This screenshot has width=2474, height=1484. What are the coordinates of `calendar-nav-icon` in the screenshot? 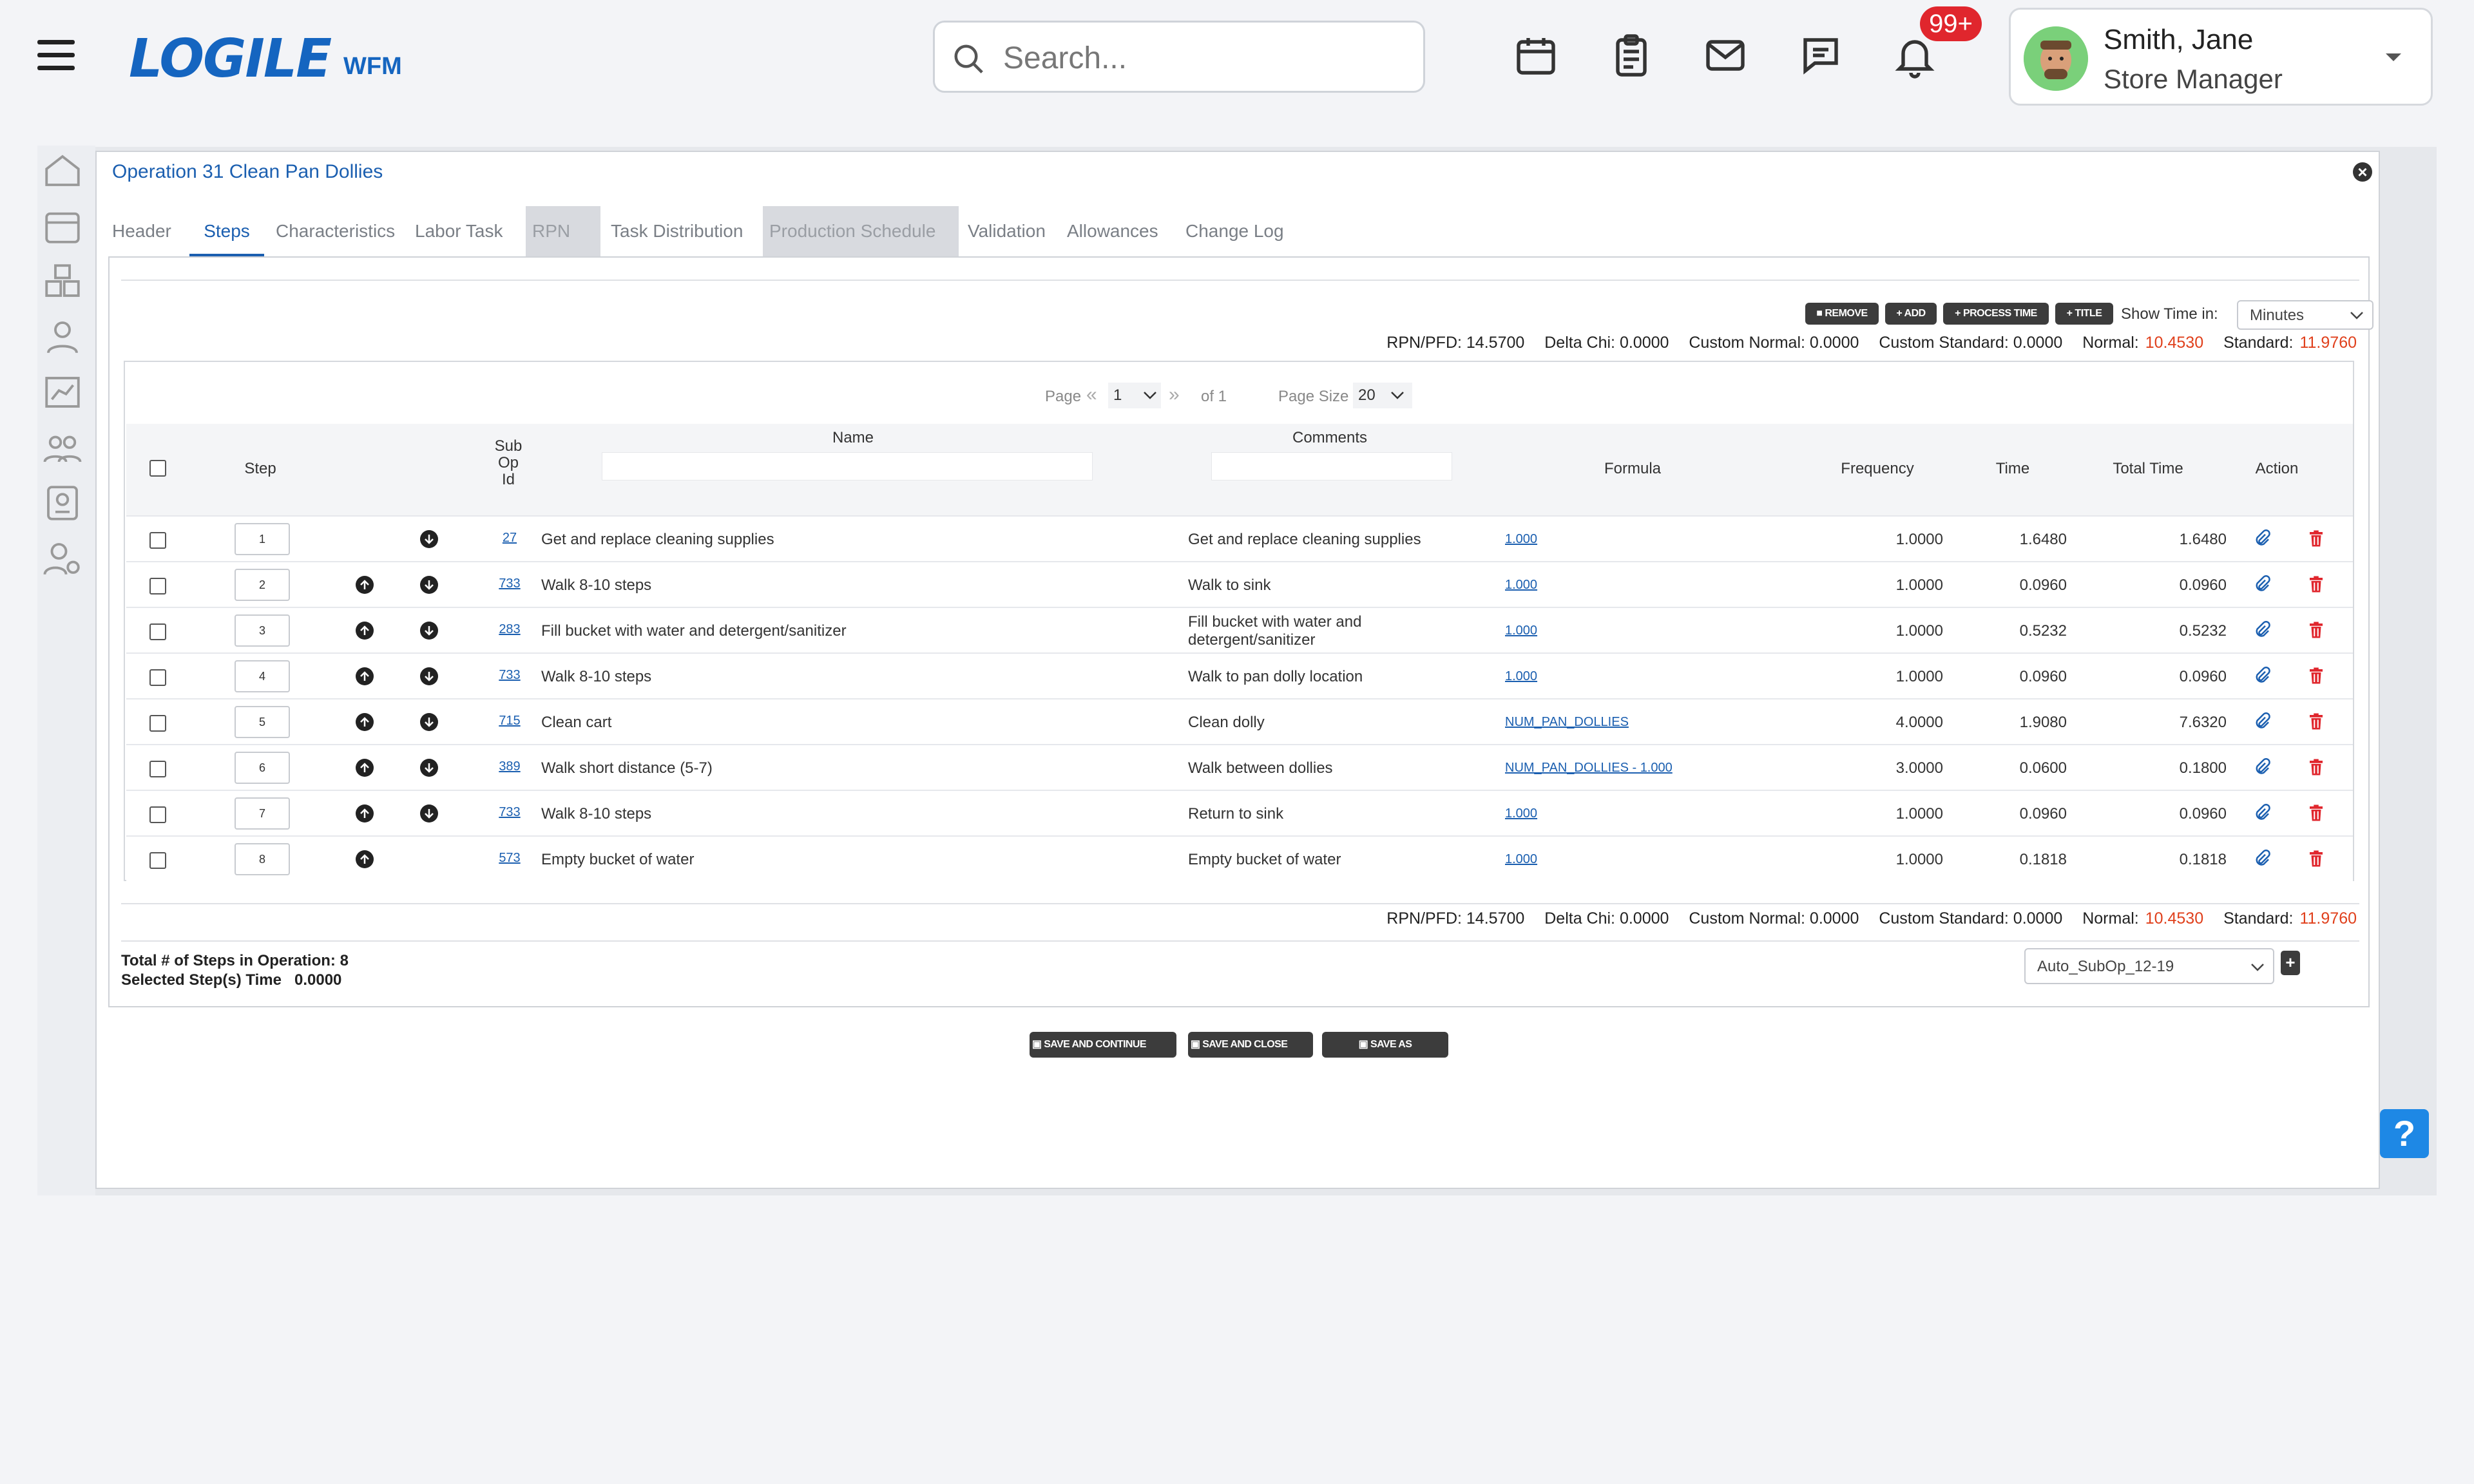 It's located at (62, 226).